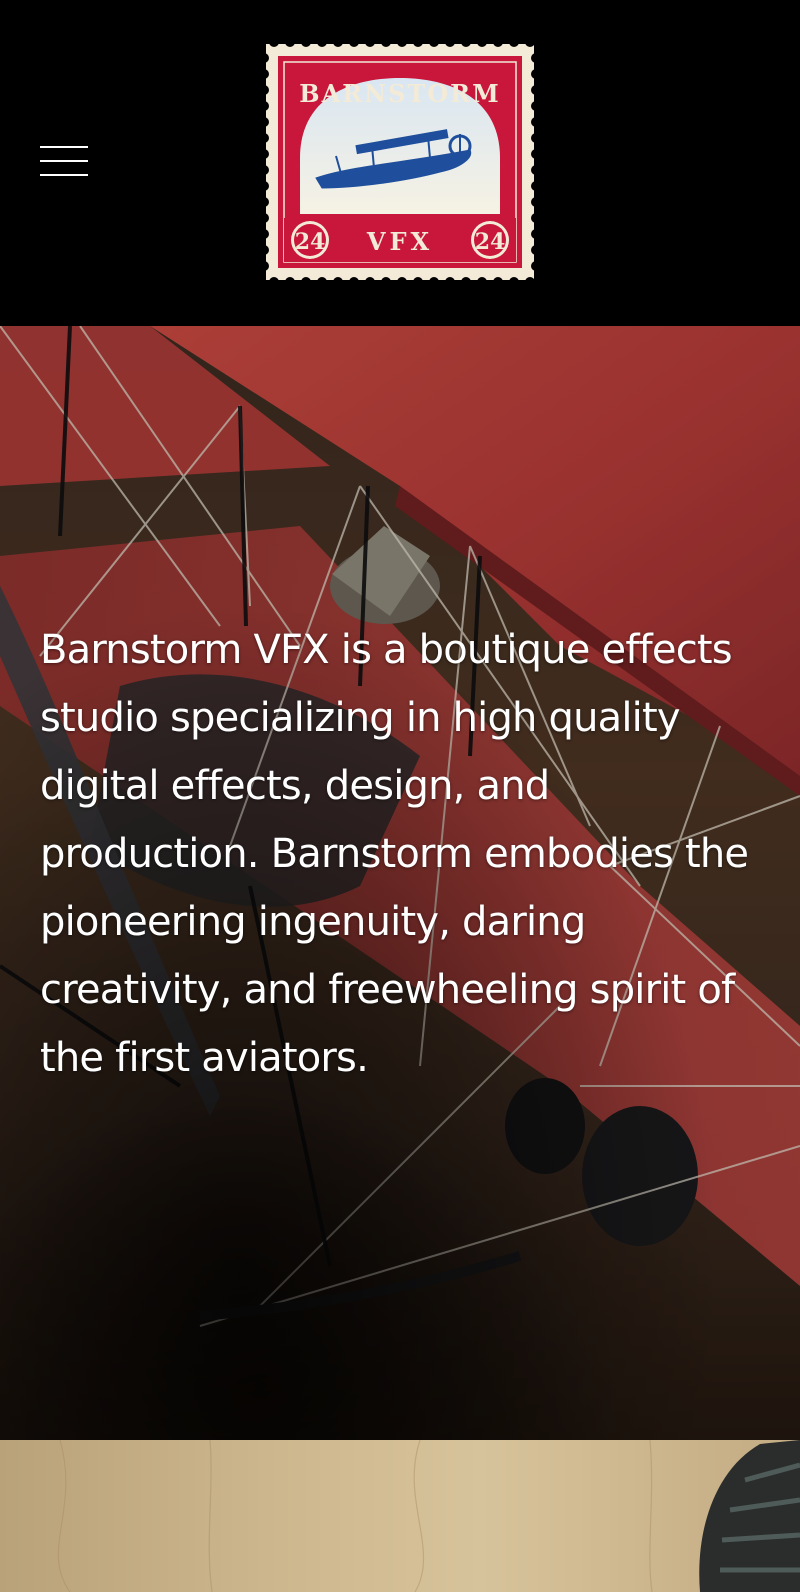  I want to click on barnstorm-stamp-logo: BARNSTORM 24 24 VFX, so click(400, 162).